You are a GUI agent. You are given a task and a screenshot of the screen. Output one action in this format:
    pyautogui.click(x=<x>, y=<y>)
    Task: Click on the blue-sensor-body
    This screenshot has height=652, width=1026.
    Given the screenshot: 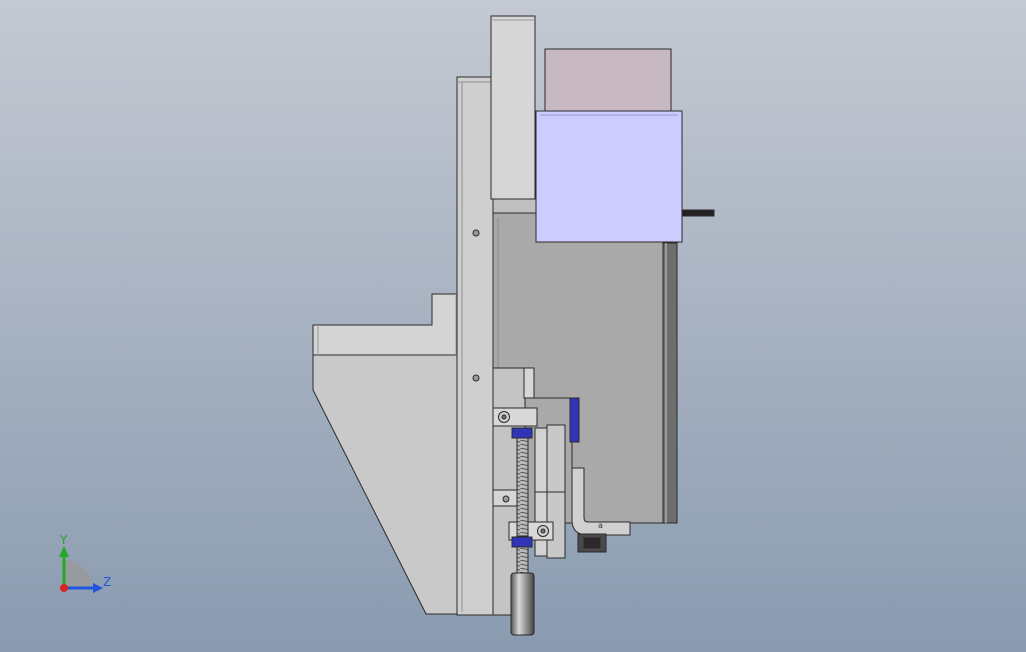 What is the action you would take?
    pyautogui.click(x=574, y=420)
    